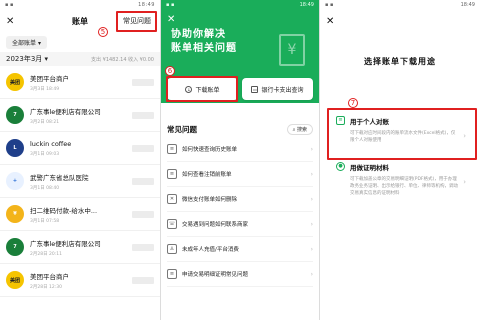 The width and height of the screenshot is (480, 320). Describe the element at coordinates (15, 148) in the screenshot. I see `merchant-logo-icon: L` at that location.